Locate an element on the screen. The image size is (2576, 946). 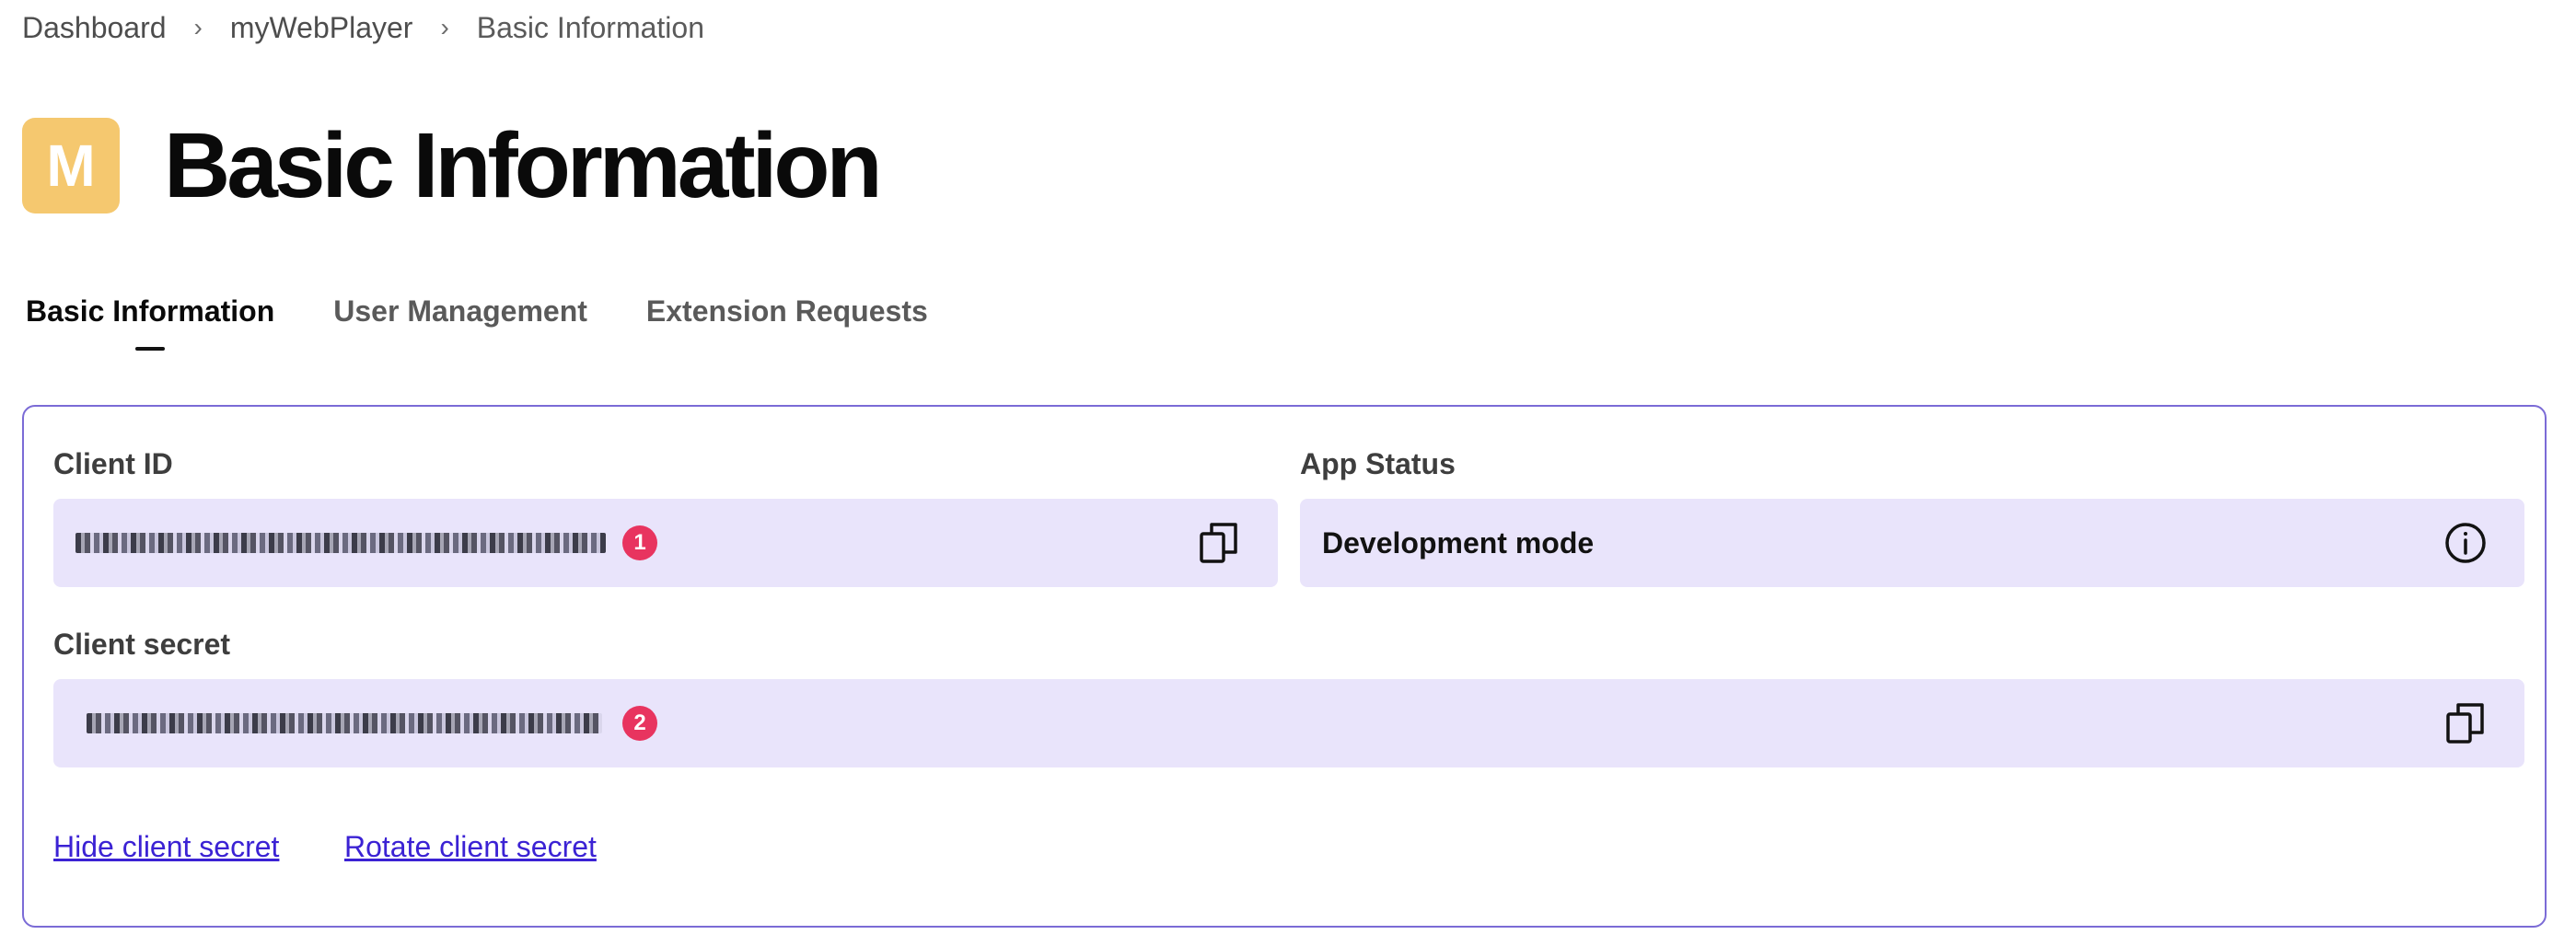
client-id-label: Client ID is located at coordinates (113, 463).